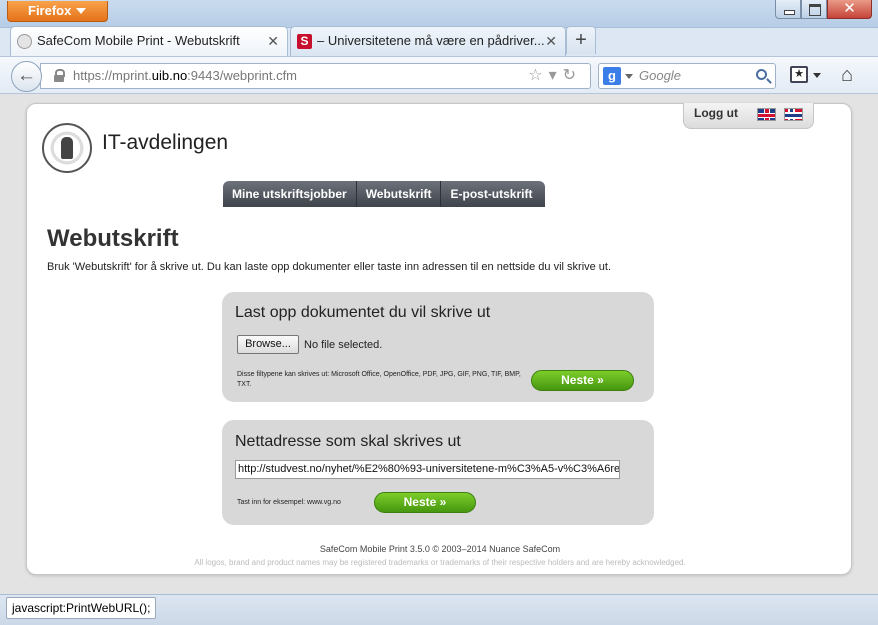 The image size is (878, 625). Describe the element at coordinates (581, 40) in the screenshot. I see `new-tab-button: +` at that location.